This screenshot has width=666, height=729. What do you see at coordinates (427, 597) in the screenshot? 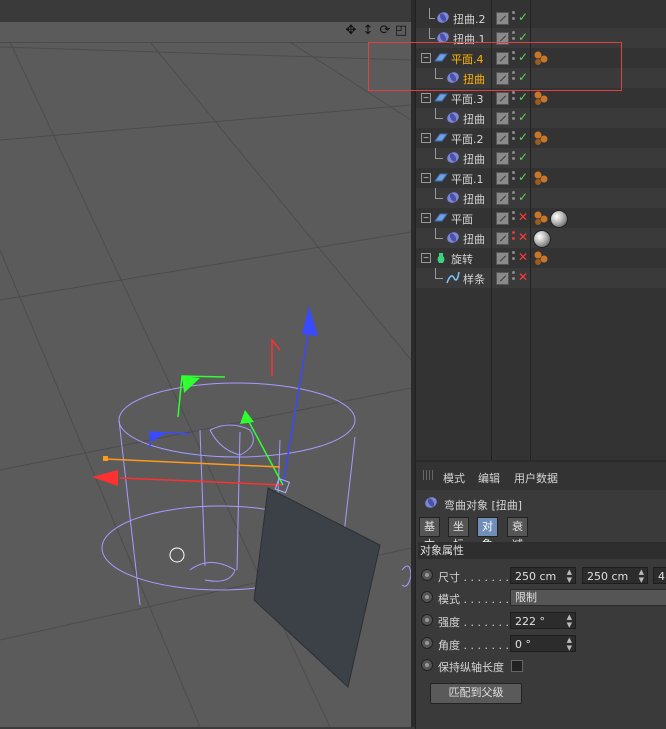
I see `mode-keyframe-radio` at bounding box center [427, 597].